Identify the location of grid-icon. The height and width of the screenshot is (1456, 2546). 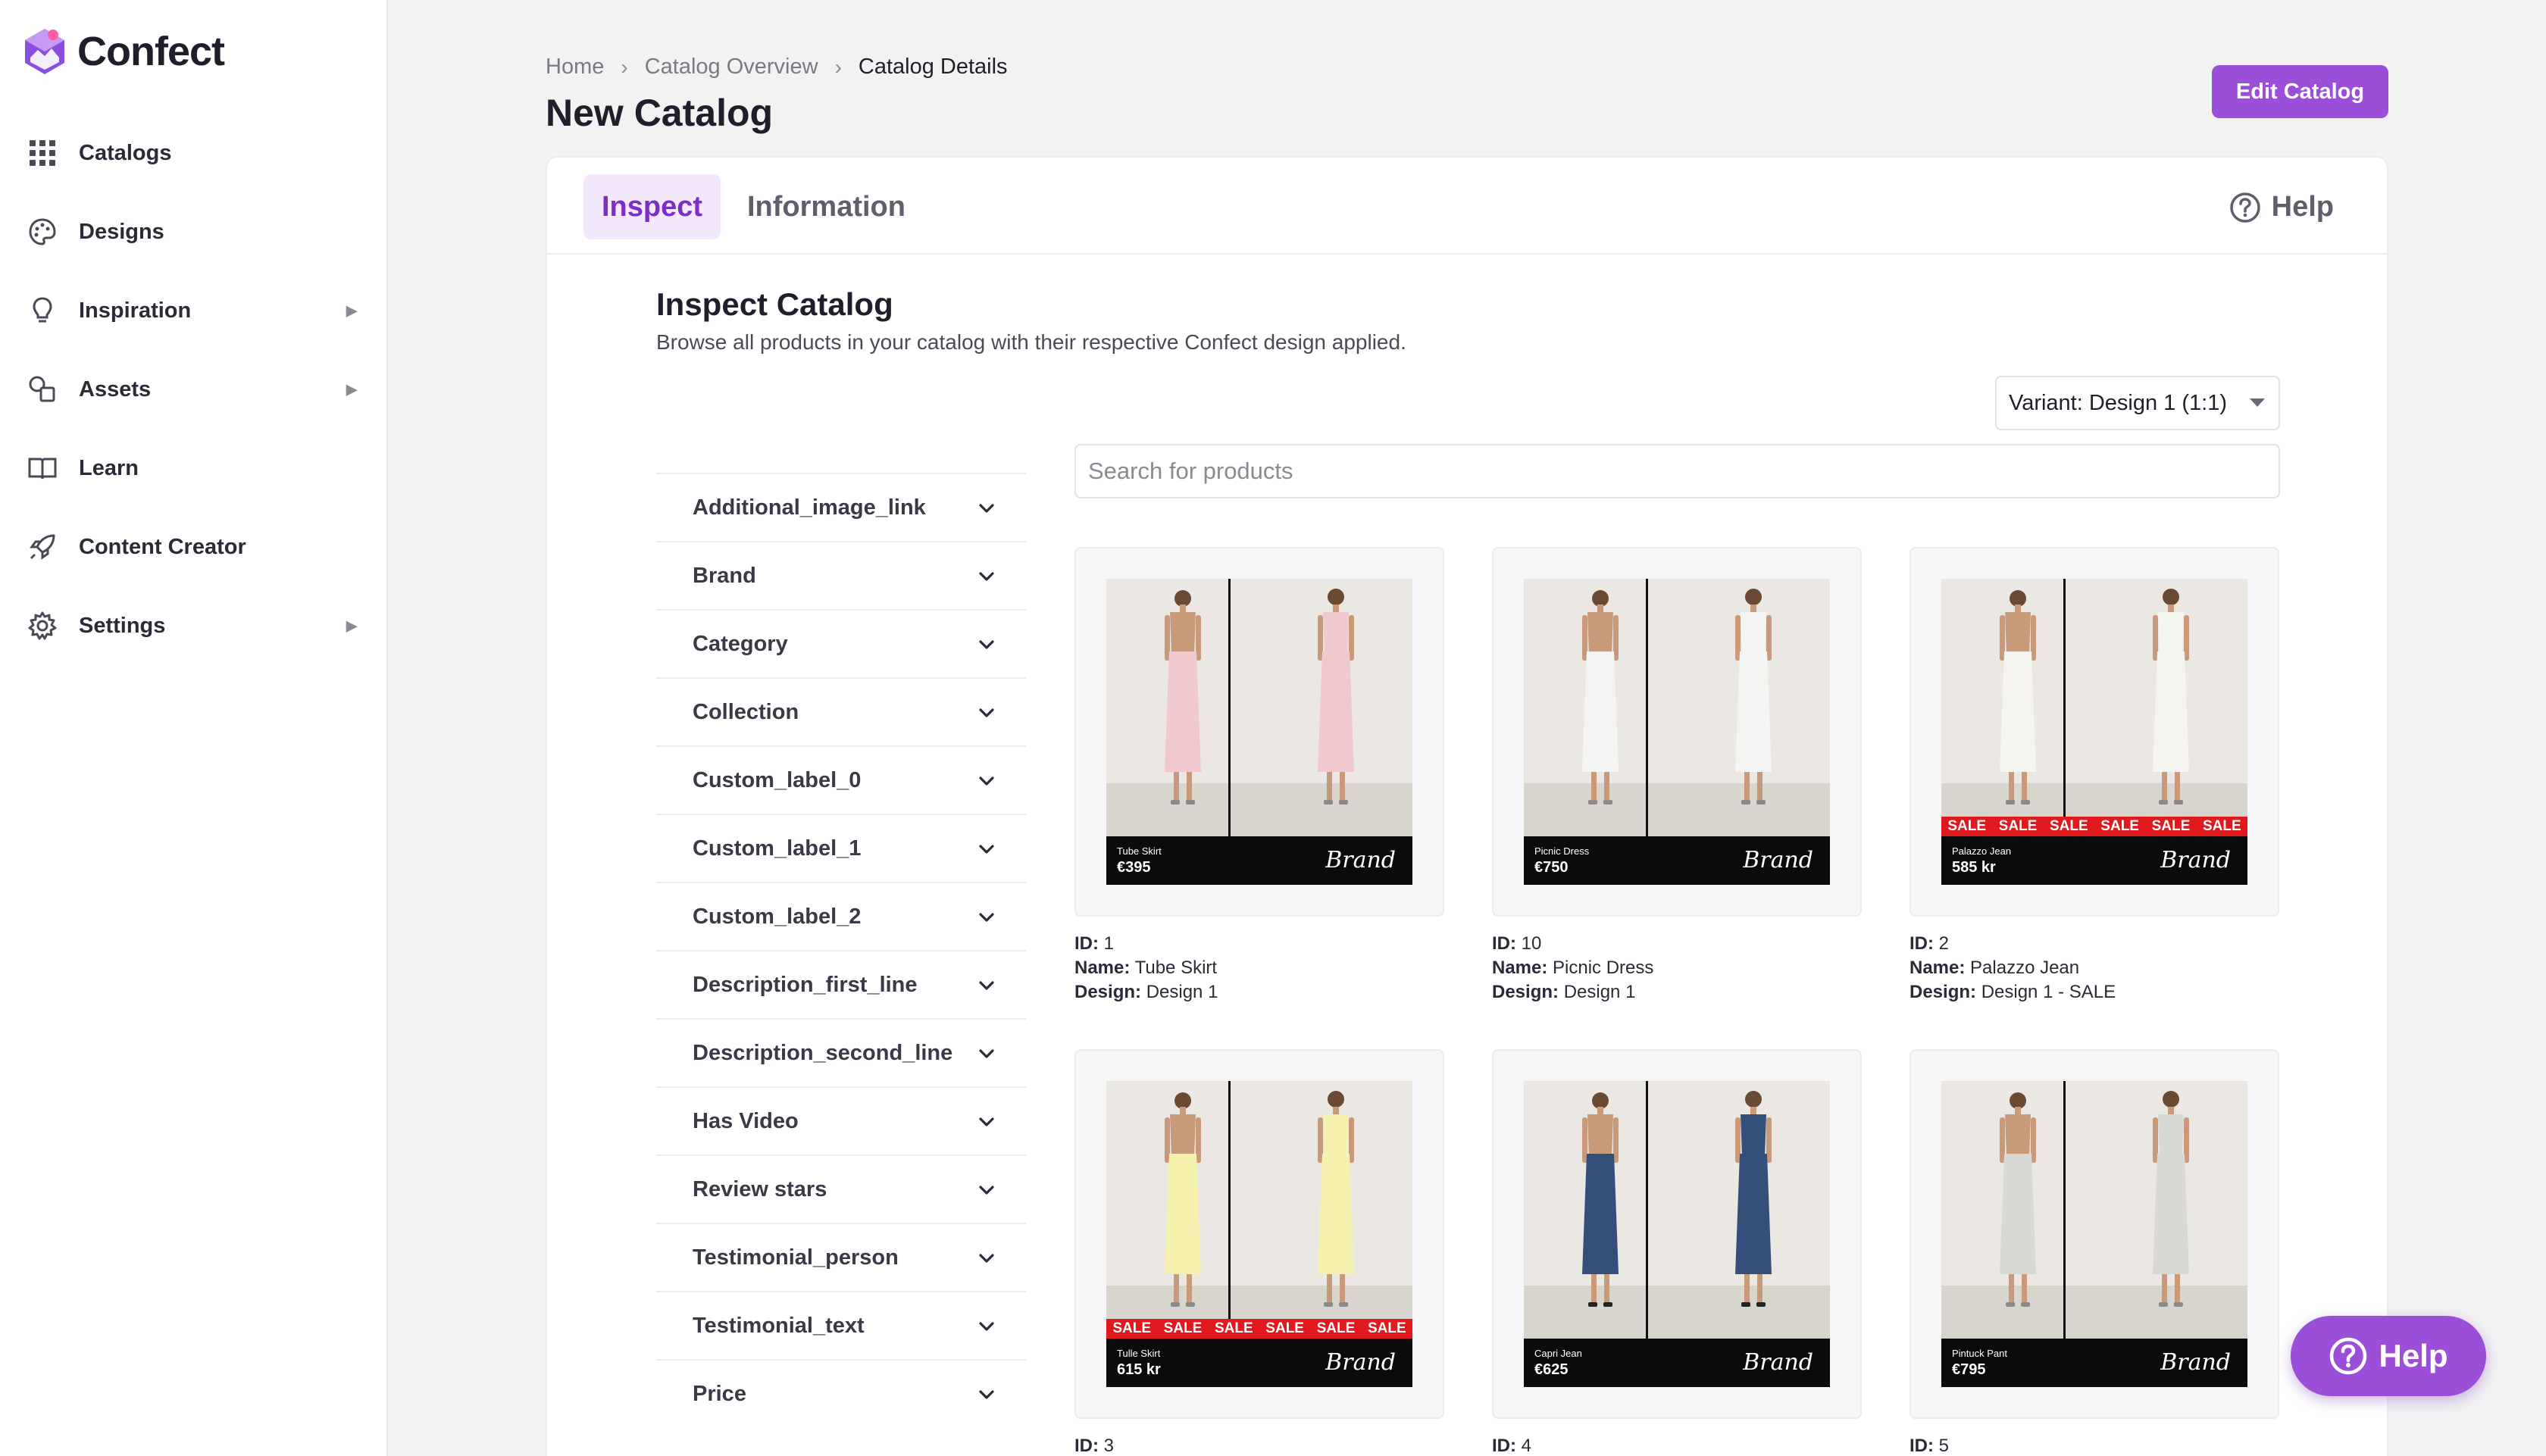
(42, 153).